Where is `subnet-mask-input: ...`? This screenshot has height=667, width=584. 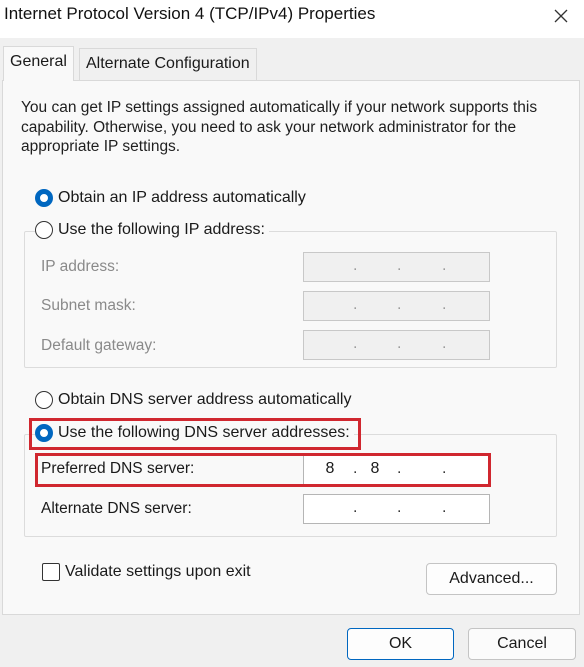 subnet-mask-input: ... is located at coordinates (396, 306).